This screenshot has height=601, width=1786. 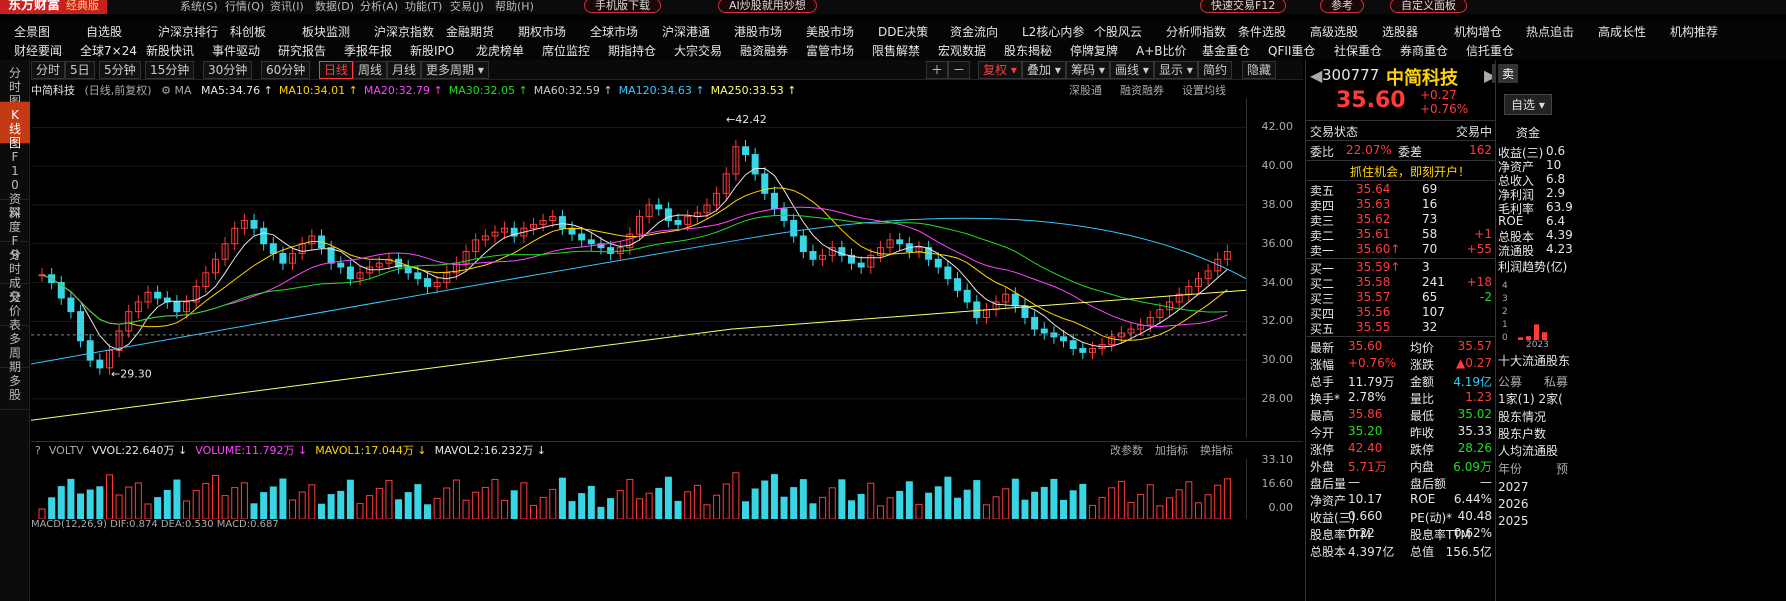 I want to click on nav-item: 金融期货, so click(x=470, y=31).